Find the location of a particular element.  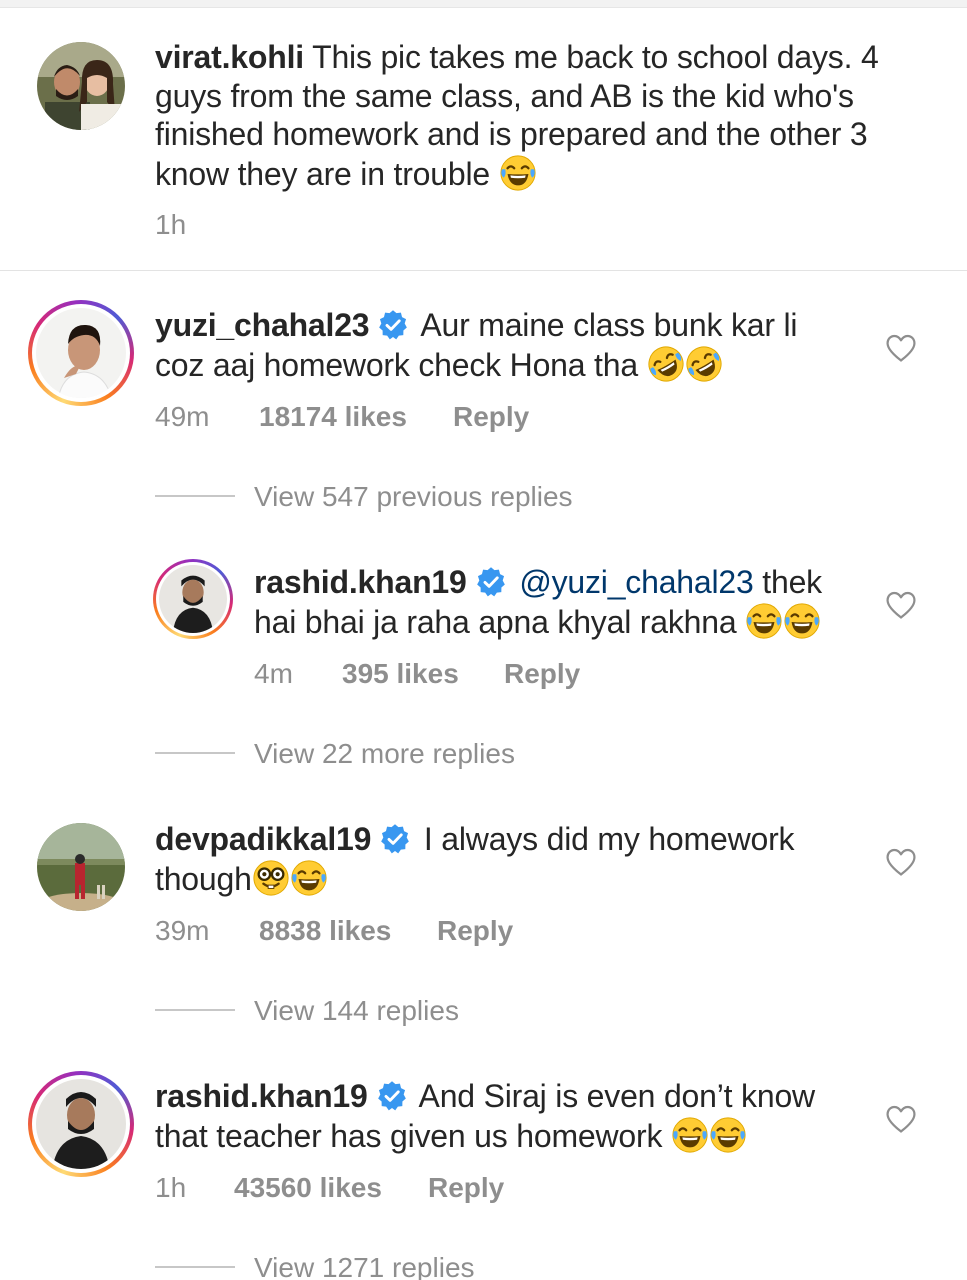

comment-meta: 4m 395 likes Reply is located at coordinates (454, 674).